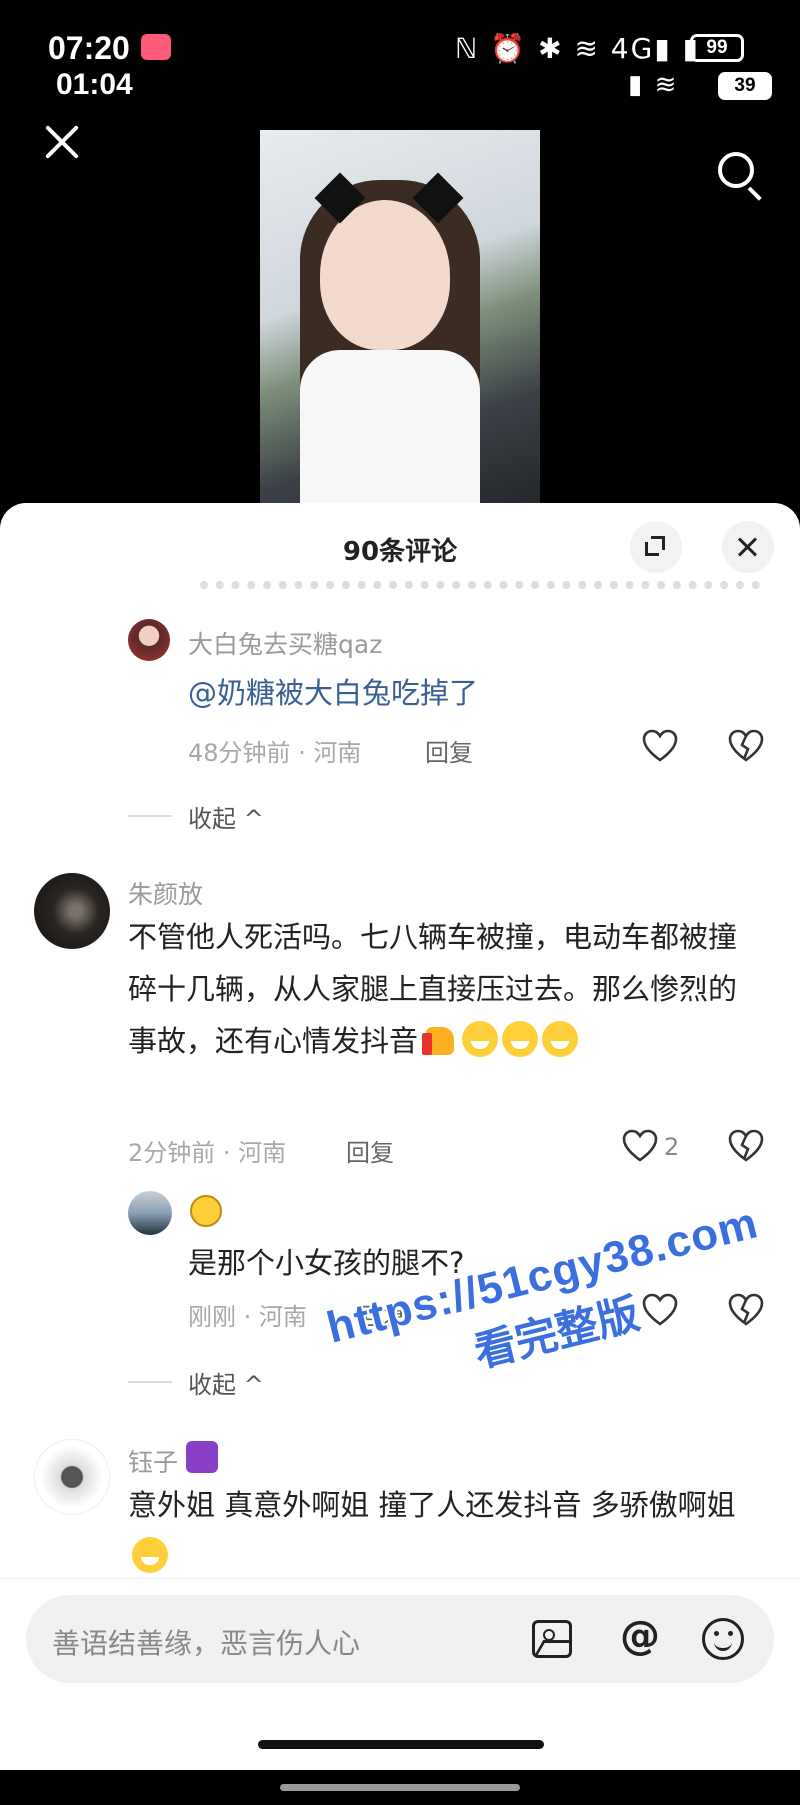  Describe the element at coordinates (742, 176) in the screenshot. I see `search-icon` at that location.